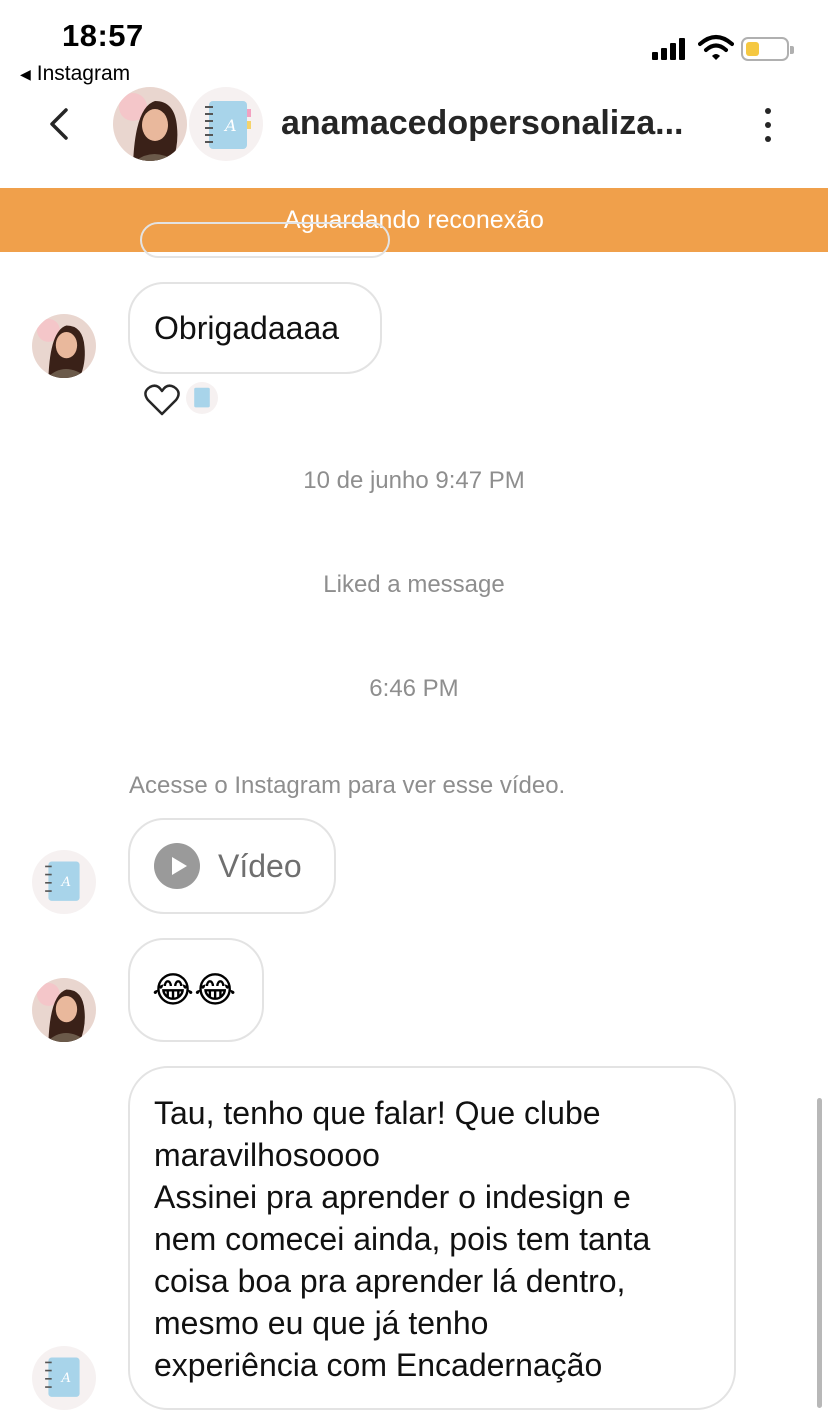 This screenshot has width=828, height=1423. What do you see at coordinates (202, 398) in the screenshot?
I see `reaction-avatar-brand-logo` at bounding box center [202, 398].